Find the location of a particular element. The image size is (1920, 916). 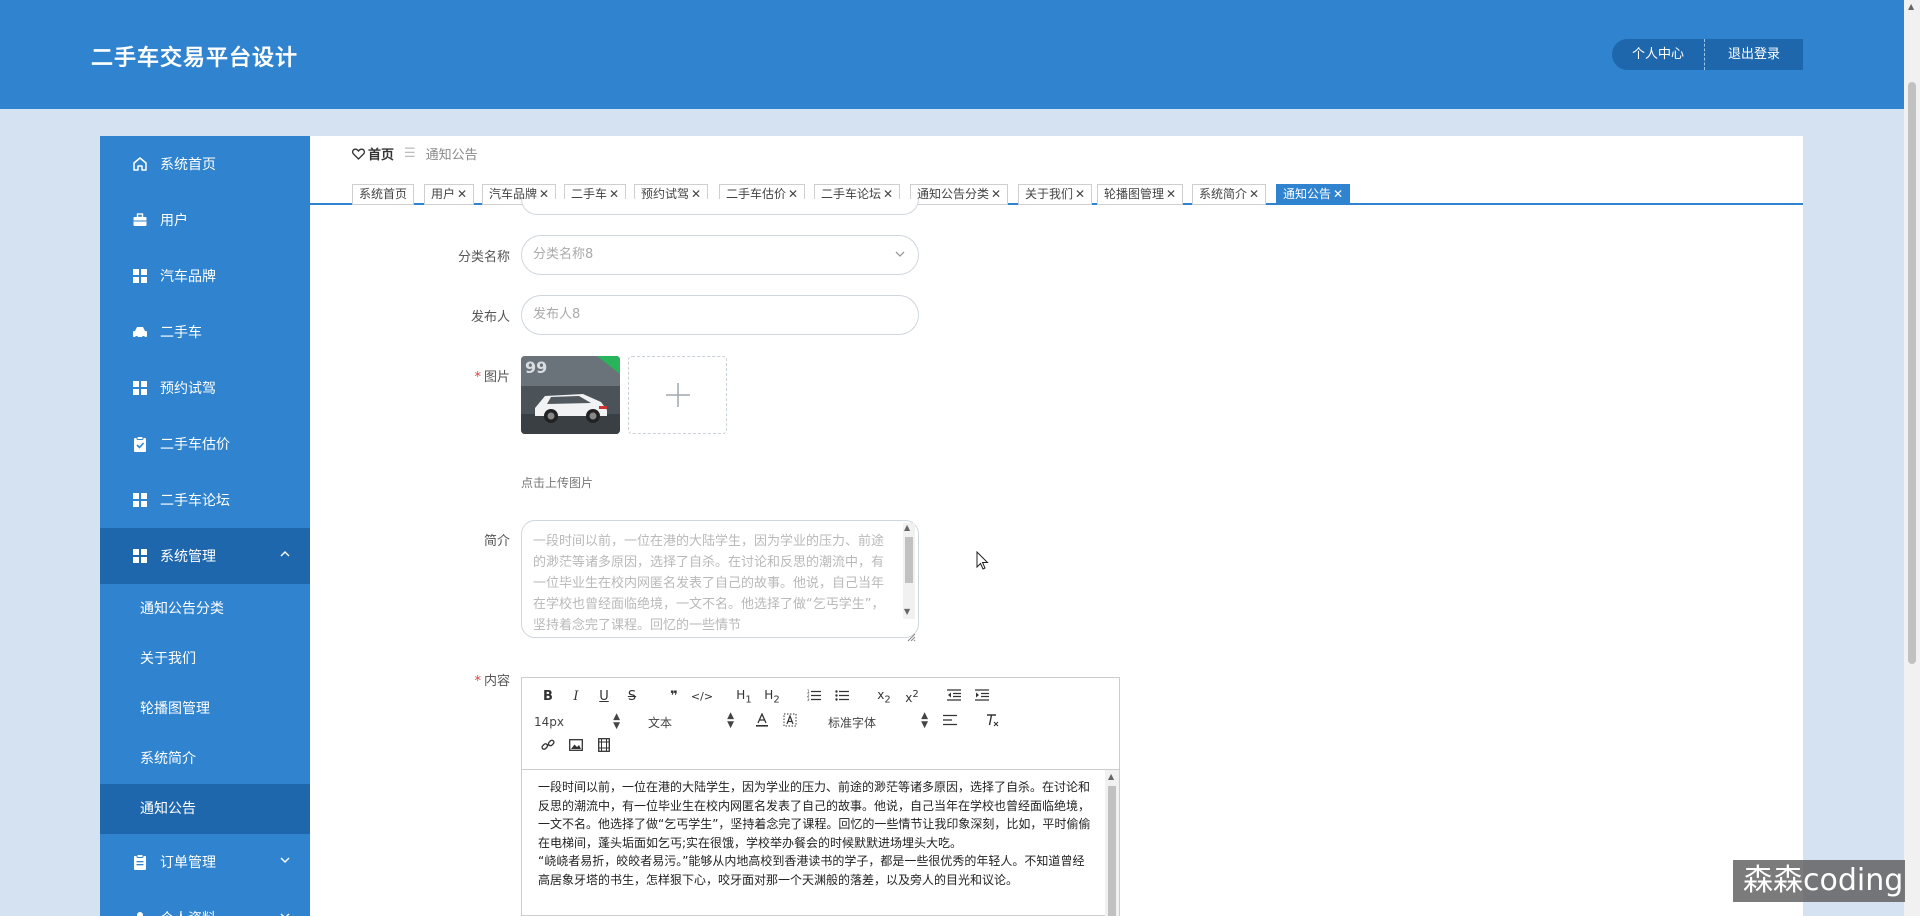

image-icon is located at coordinates (576, 747).